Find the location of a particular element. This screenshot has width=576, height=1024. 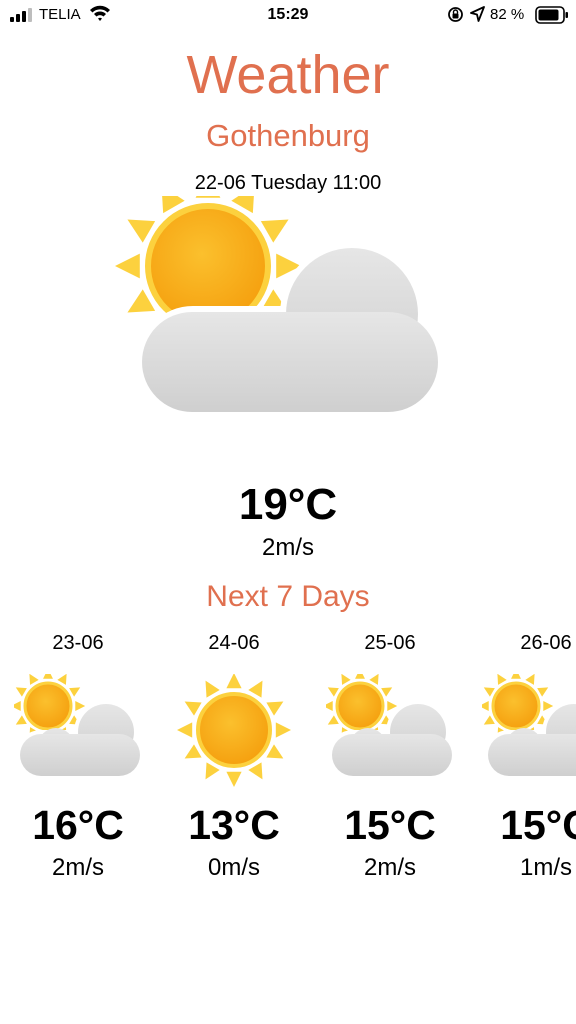

forecast-wind-speed: 1m/s is located at coordinates (545, 867).